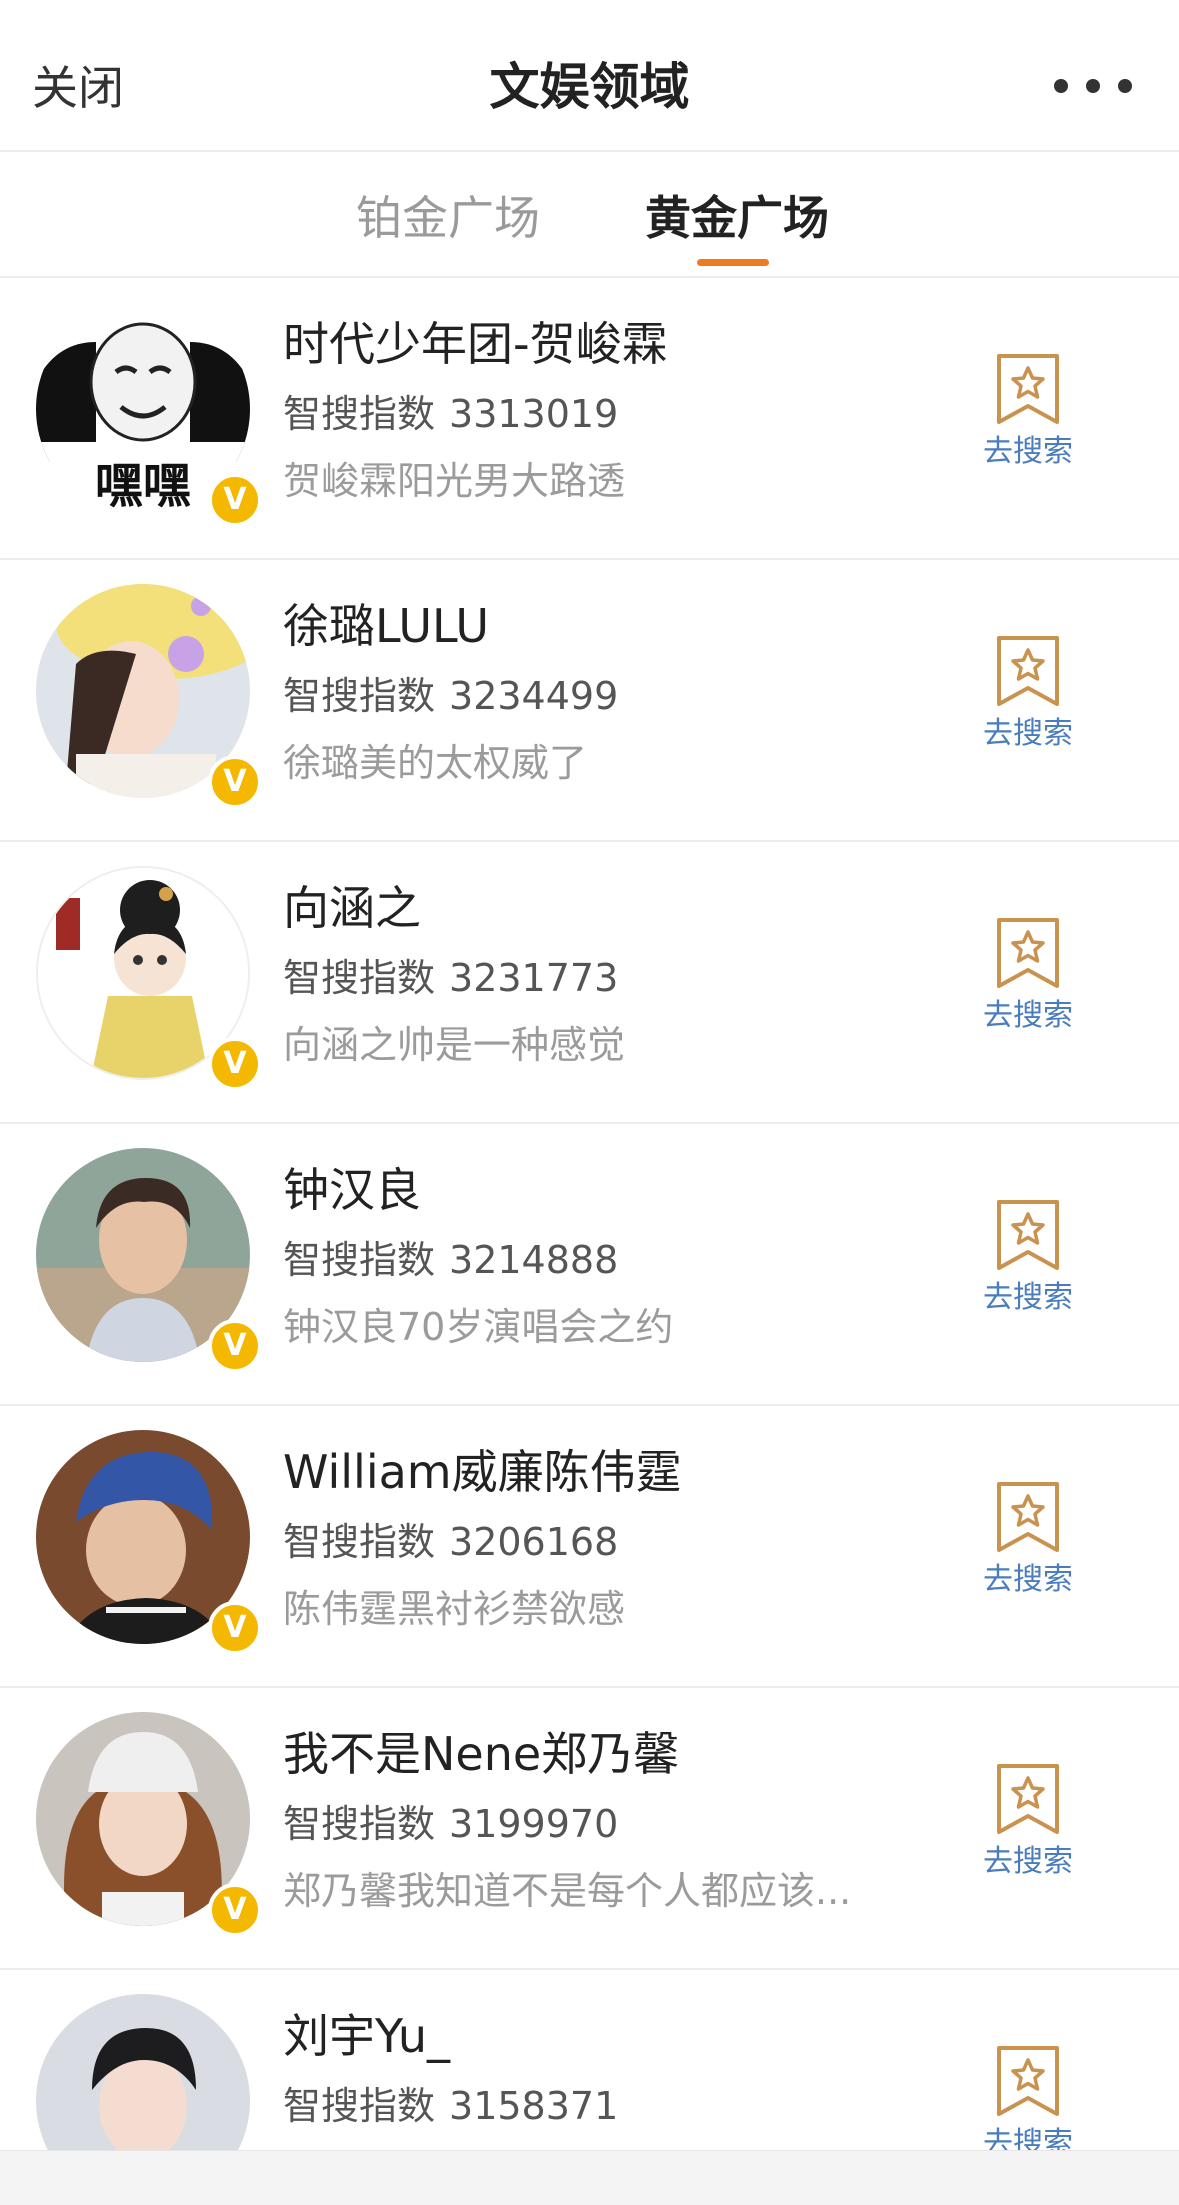 The height and width of the screenshot is (2205, 1179). I want to click on list-item: V 向涵之 智搜指数 3231773 向涵之帅是一种感觉 去搜索, so click(589, 983).